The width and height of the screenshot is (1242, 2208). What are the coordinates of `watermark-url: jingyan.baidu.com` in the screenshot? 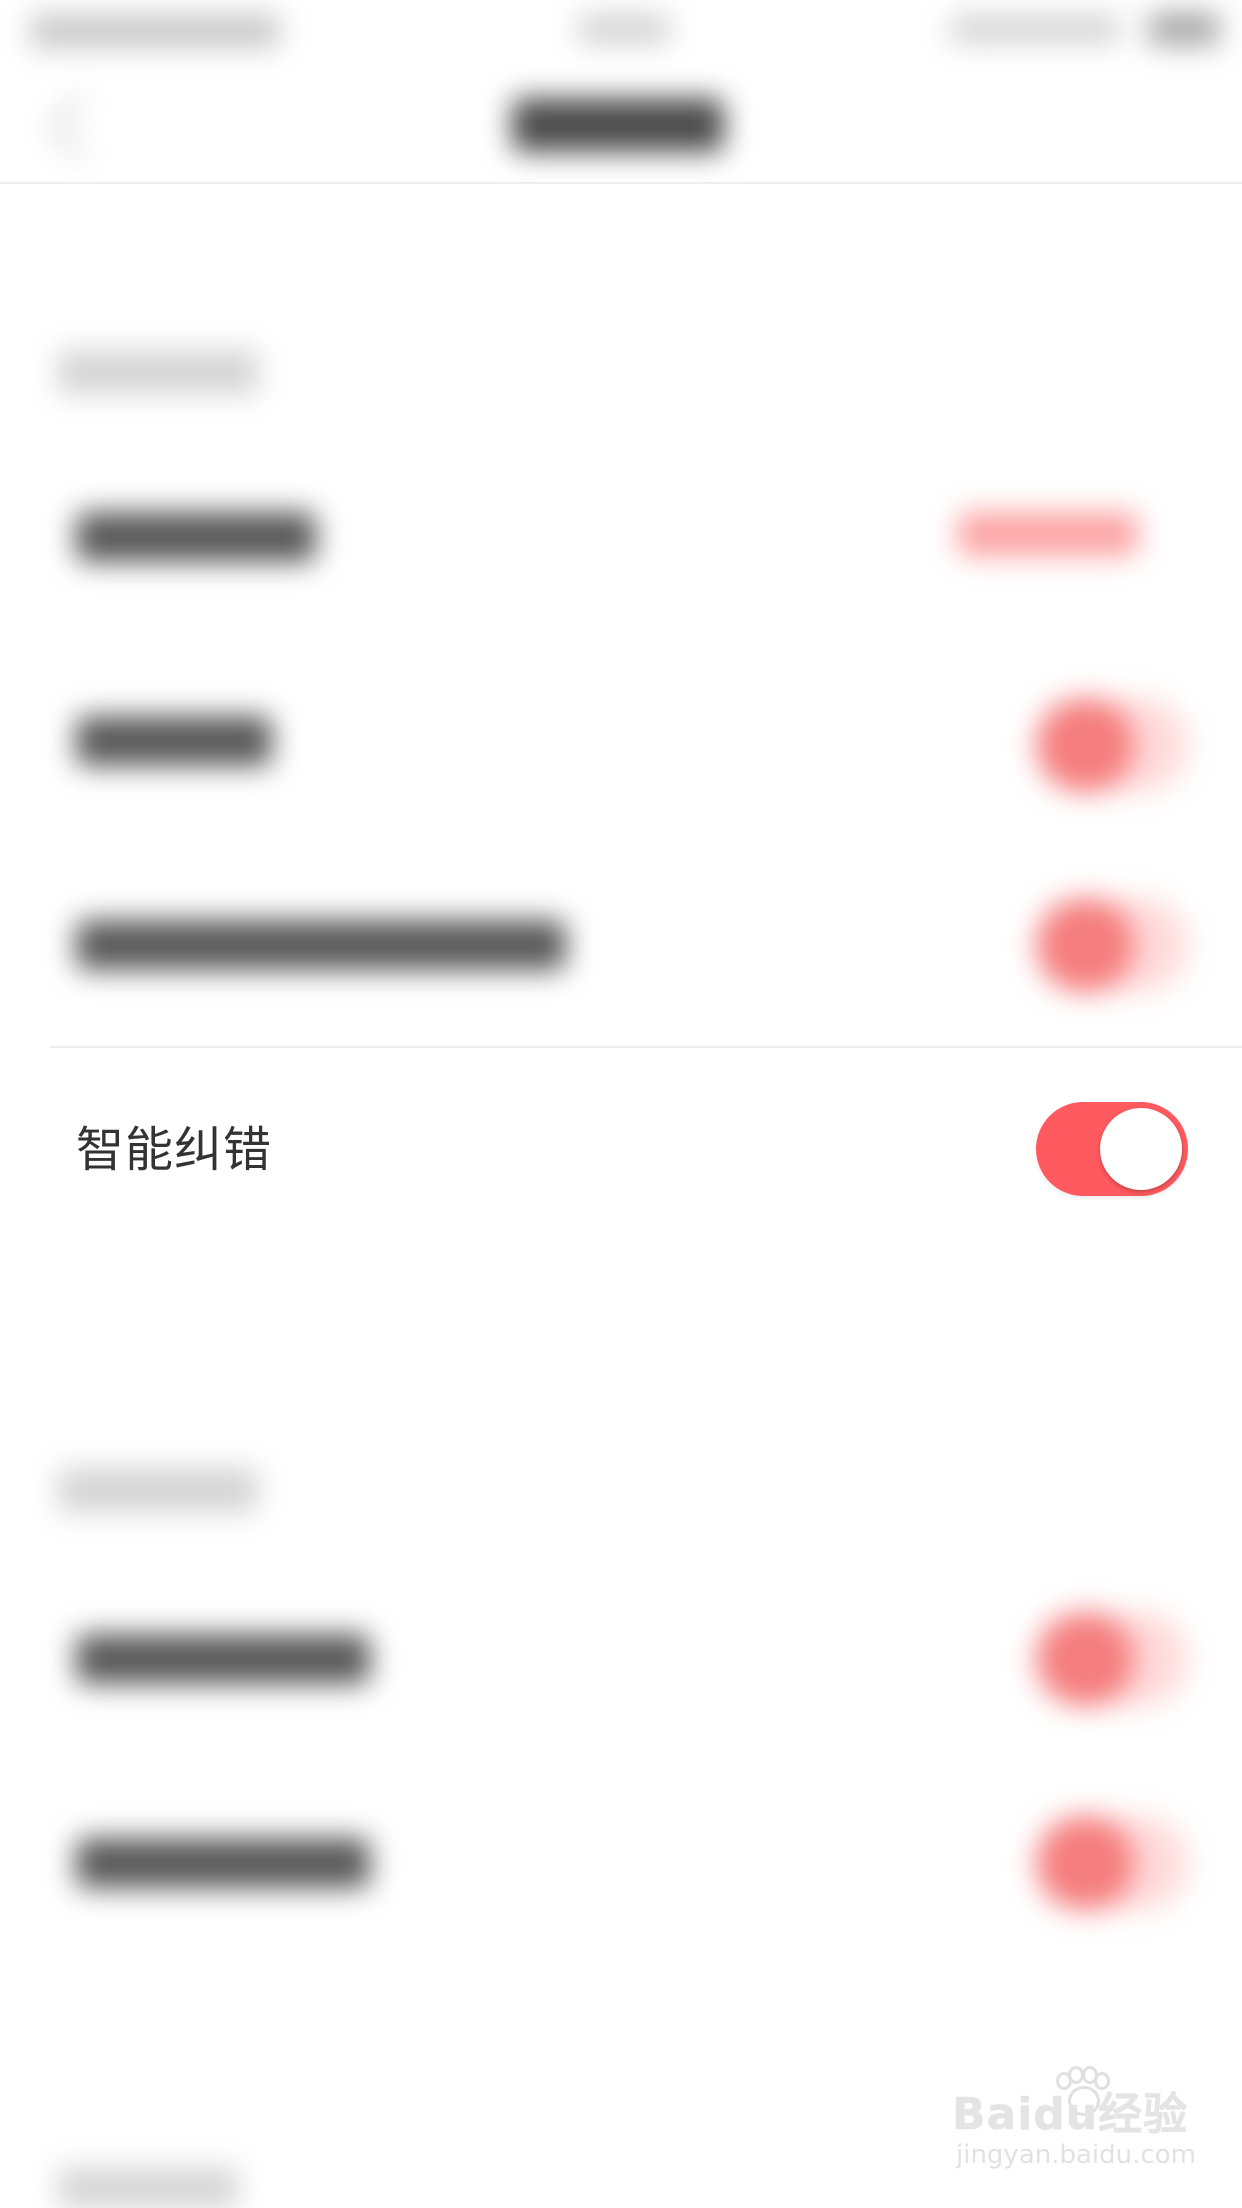 It's located at (1076, 2155).